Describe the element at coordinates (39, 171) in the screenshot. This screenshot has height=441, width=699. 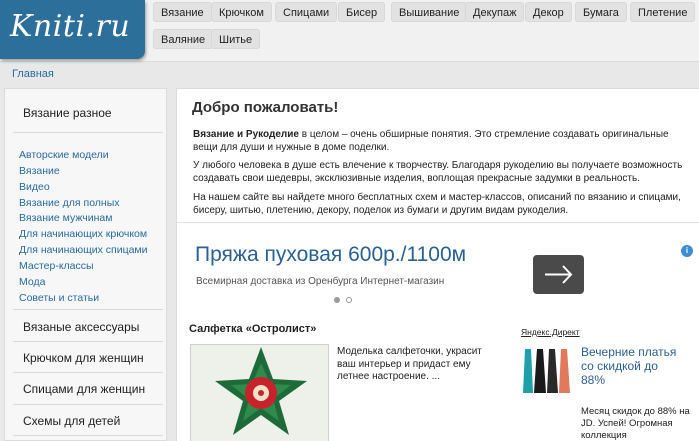
I see `sidebar-link-vyazanie: Вязание` at that location.